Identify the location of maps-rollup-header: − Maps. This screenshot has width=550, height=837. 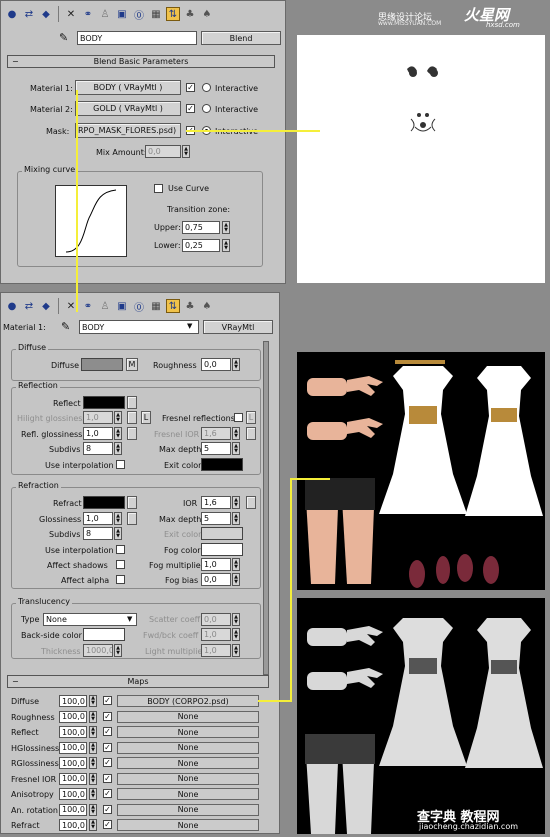
(138, 681).